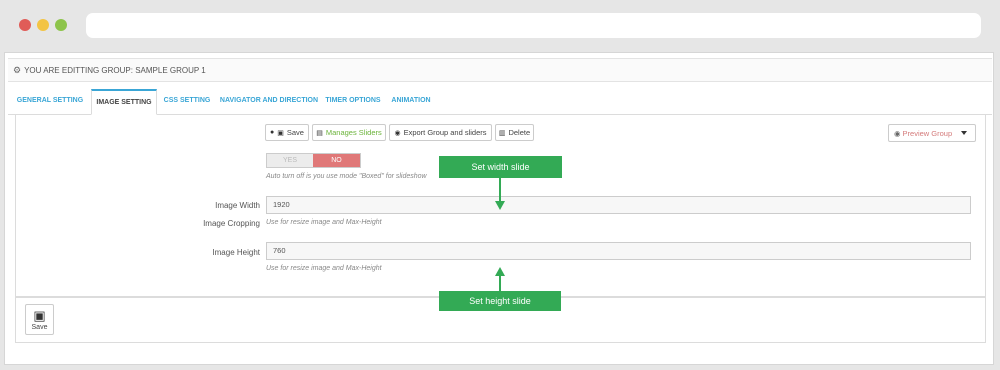 This screenshot has width=1000, height=370. Describe the element at coordinates (324, 268) in the screenshot. I see `image-height-help: Use for resize image and Max-Height` at that location.